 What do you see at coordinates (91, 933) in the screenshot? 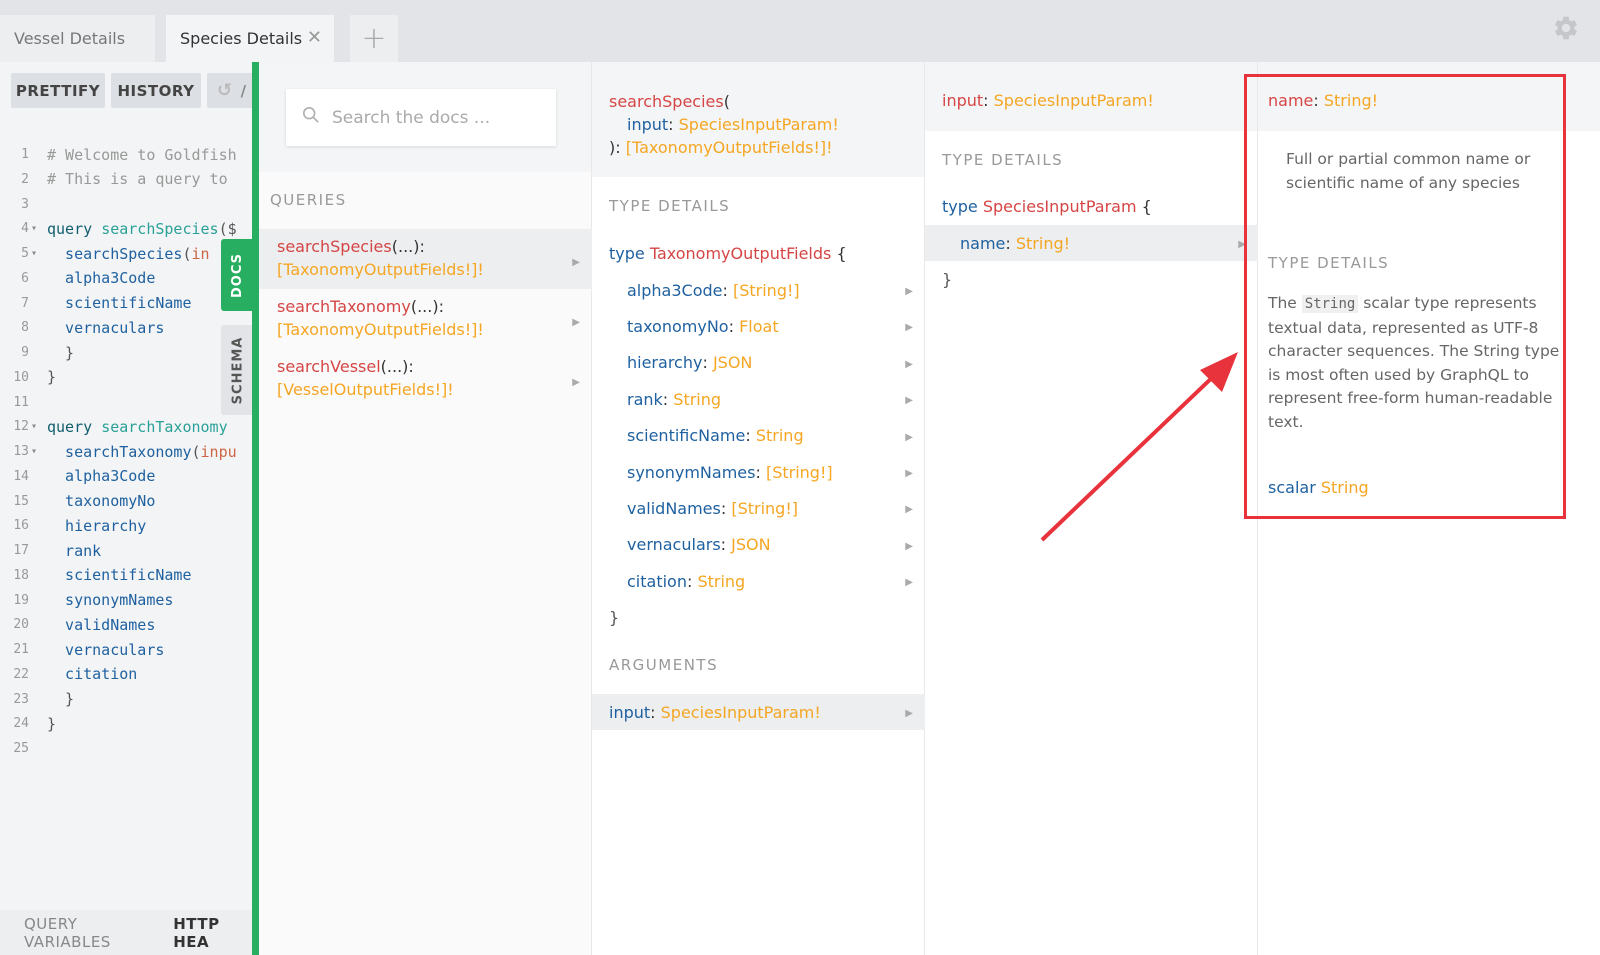
I see `query-variables-tab: QUERY VARIABLES` at bounding box center [91, 933].